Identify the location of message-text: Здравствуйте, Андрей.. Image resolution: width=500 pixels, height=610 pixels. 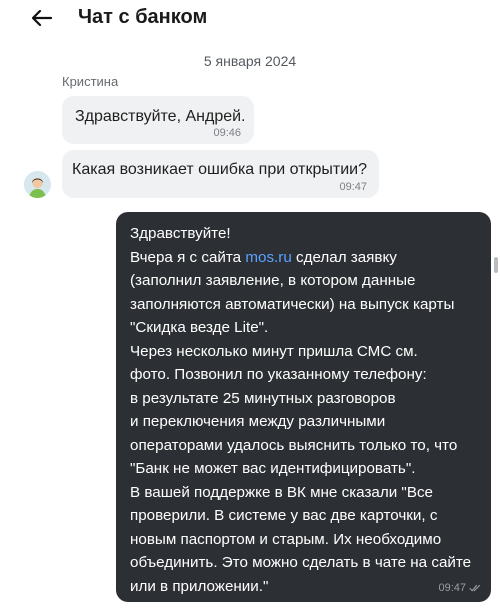
(160, 116).